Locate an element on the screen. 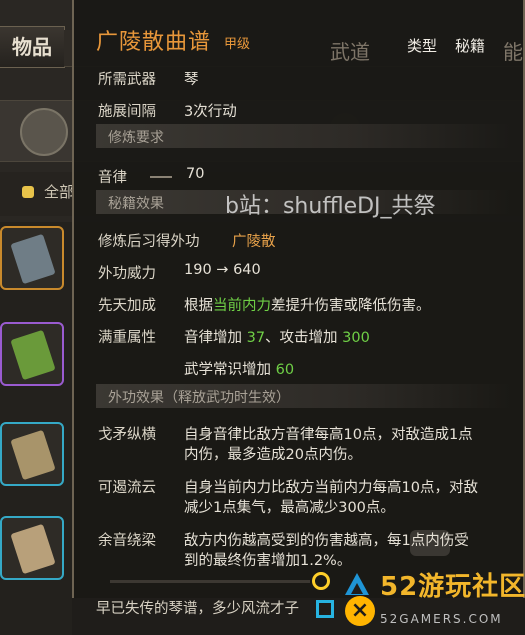  external-effect-2-line2: 减少1点集气，最高减少300点。 is located at coordinates (289, 508).